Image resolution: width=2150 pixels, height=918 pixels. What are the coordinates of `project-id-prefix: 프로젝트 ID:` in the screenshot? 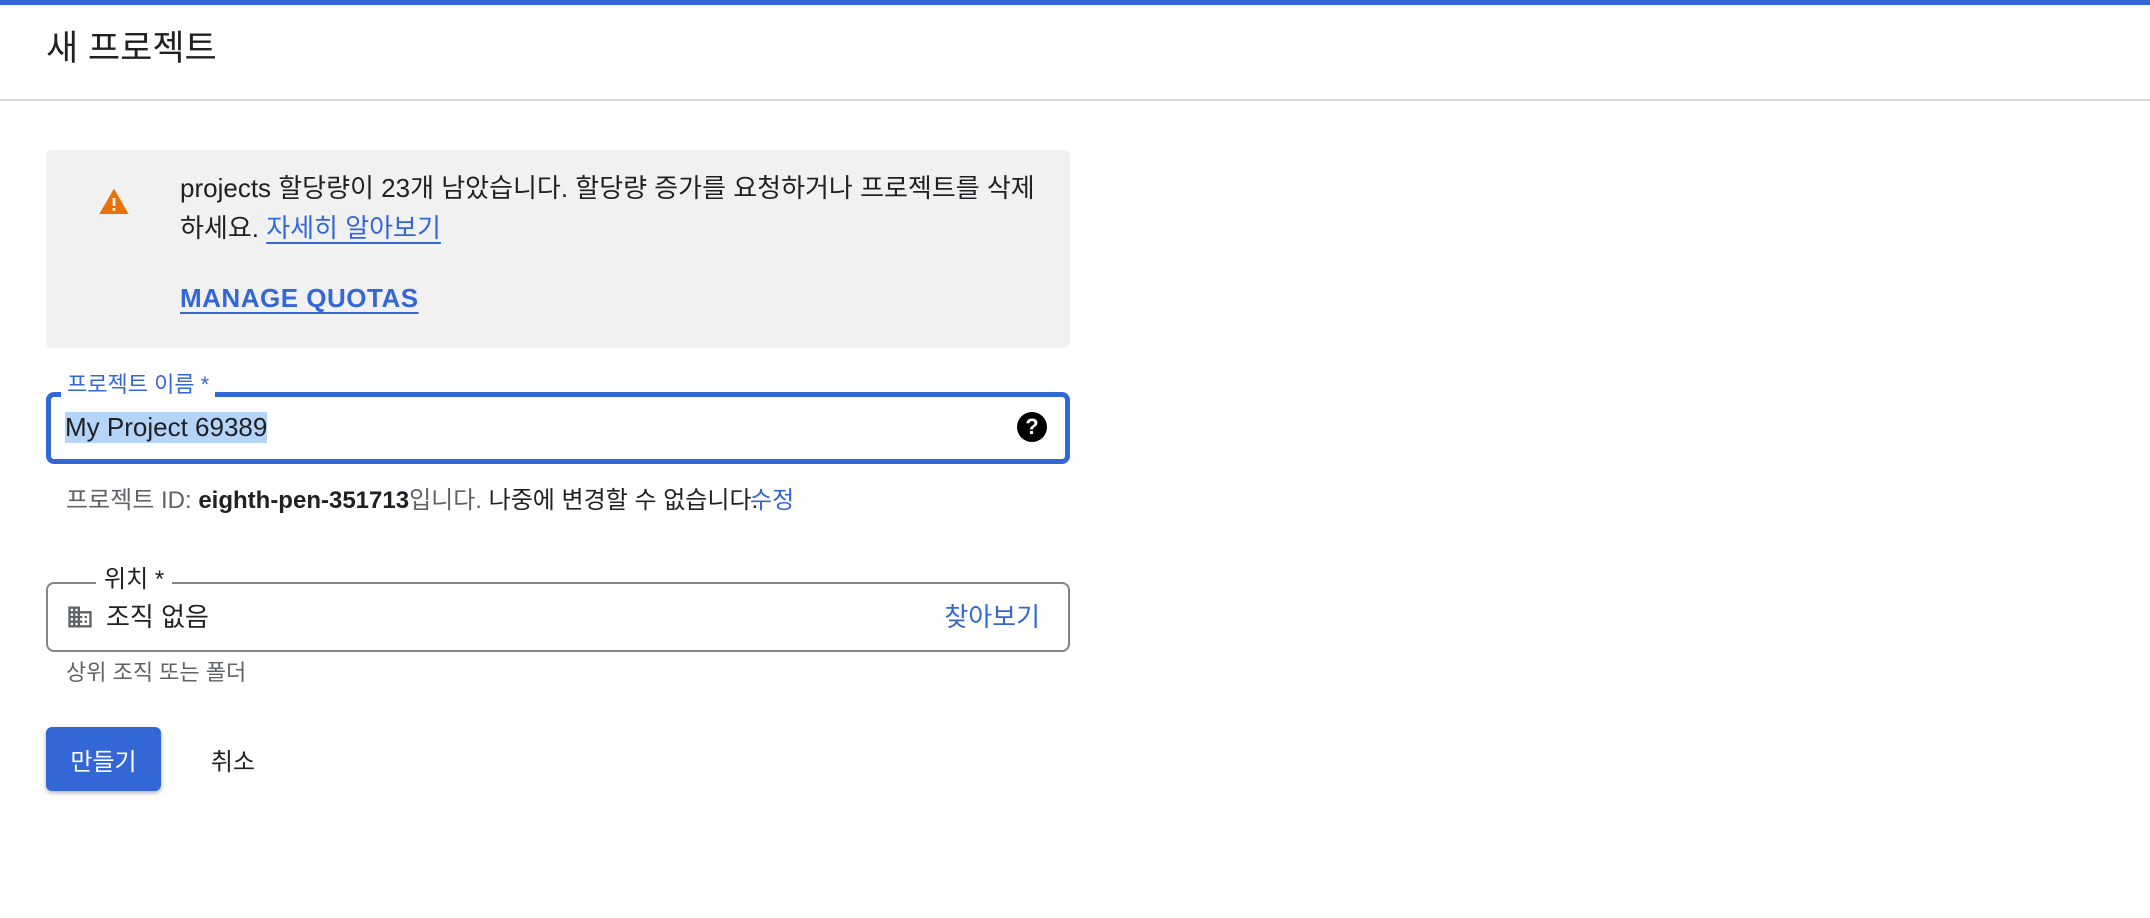 It's located at (132, 500).